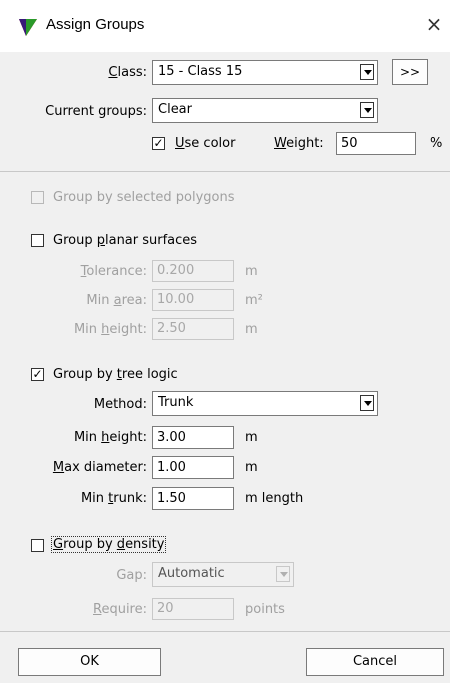 This screenshot has height=683, width=450. Describe the element at coordinates (110, 437) in the screenshot. I see `tree-min-height-label: Min height:` at that location.